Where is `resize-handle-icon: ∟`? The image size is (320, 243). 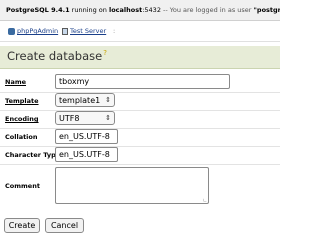
resize-handle-icon: ∟ is located at coordinates (205, 201).